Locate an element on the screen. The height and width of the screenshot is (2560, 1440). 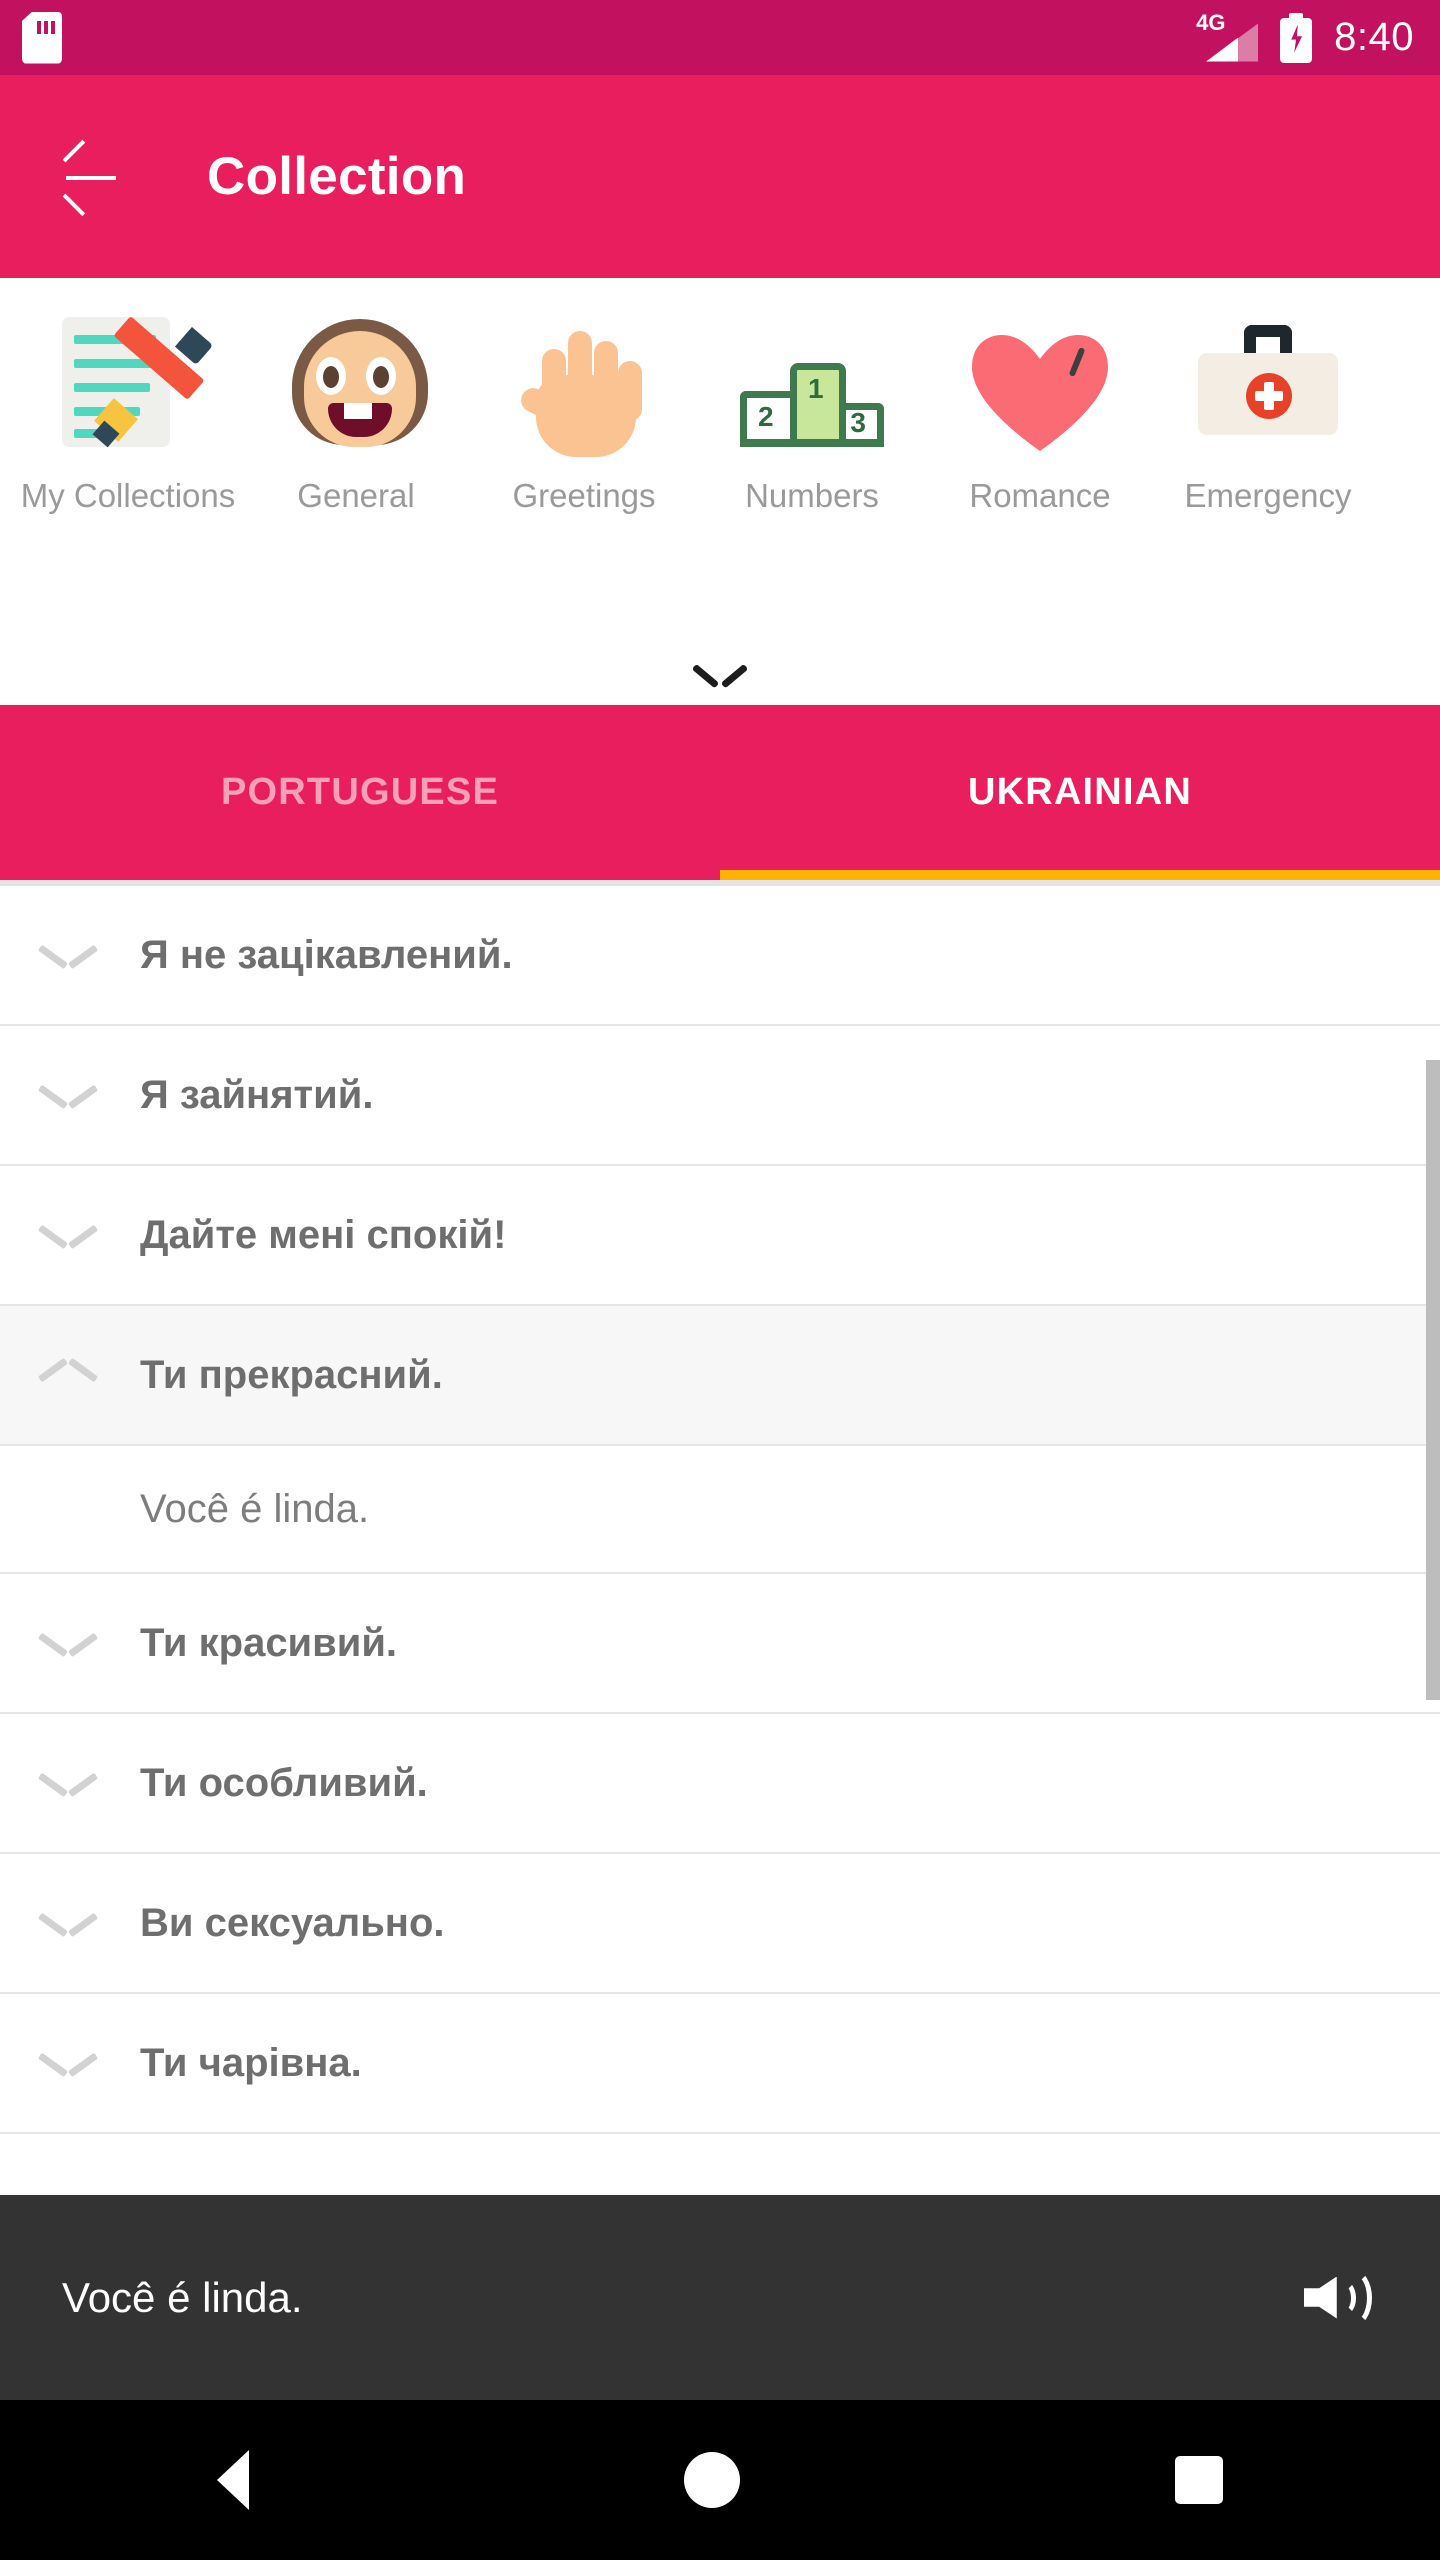
android-nav-bar is located at coordinates (720, 2480).